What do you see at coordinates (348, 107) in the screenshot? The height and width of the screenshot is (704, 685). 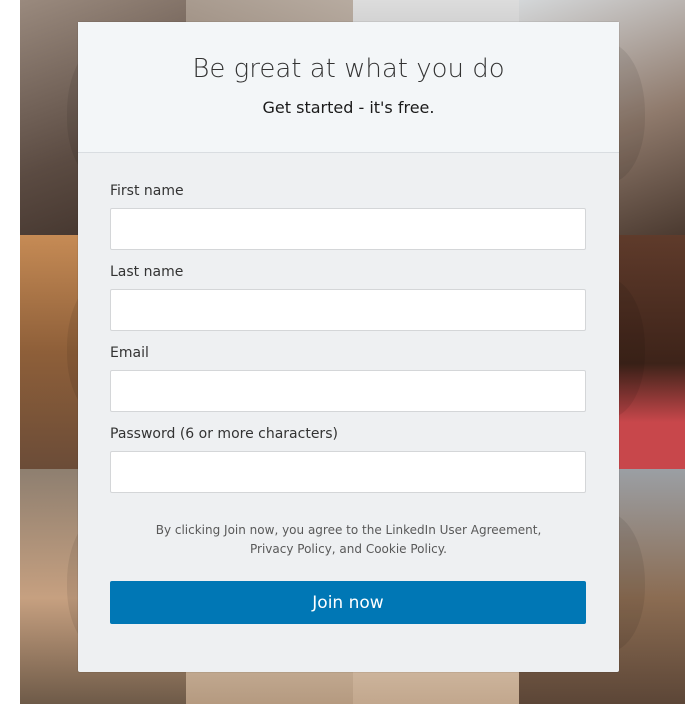 I see `page-subtitle: Get started - it's free.` at bounding box center [348, 107].